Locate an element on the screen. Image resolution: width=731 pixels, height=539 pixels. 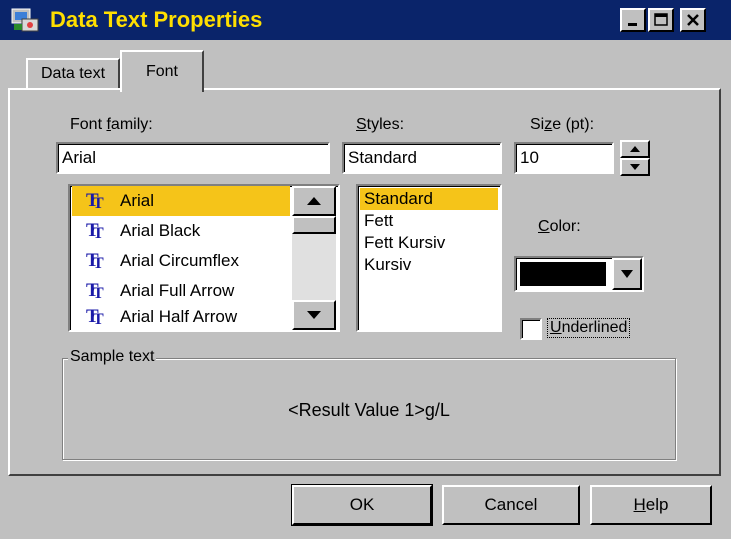
styles-list: Standard Fett Fett Kursiv Kursiv is located at coordinates (429, 258).